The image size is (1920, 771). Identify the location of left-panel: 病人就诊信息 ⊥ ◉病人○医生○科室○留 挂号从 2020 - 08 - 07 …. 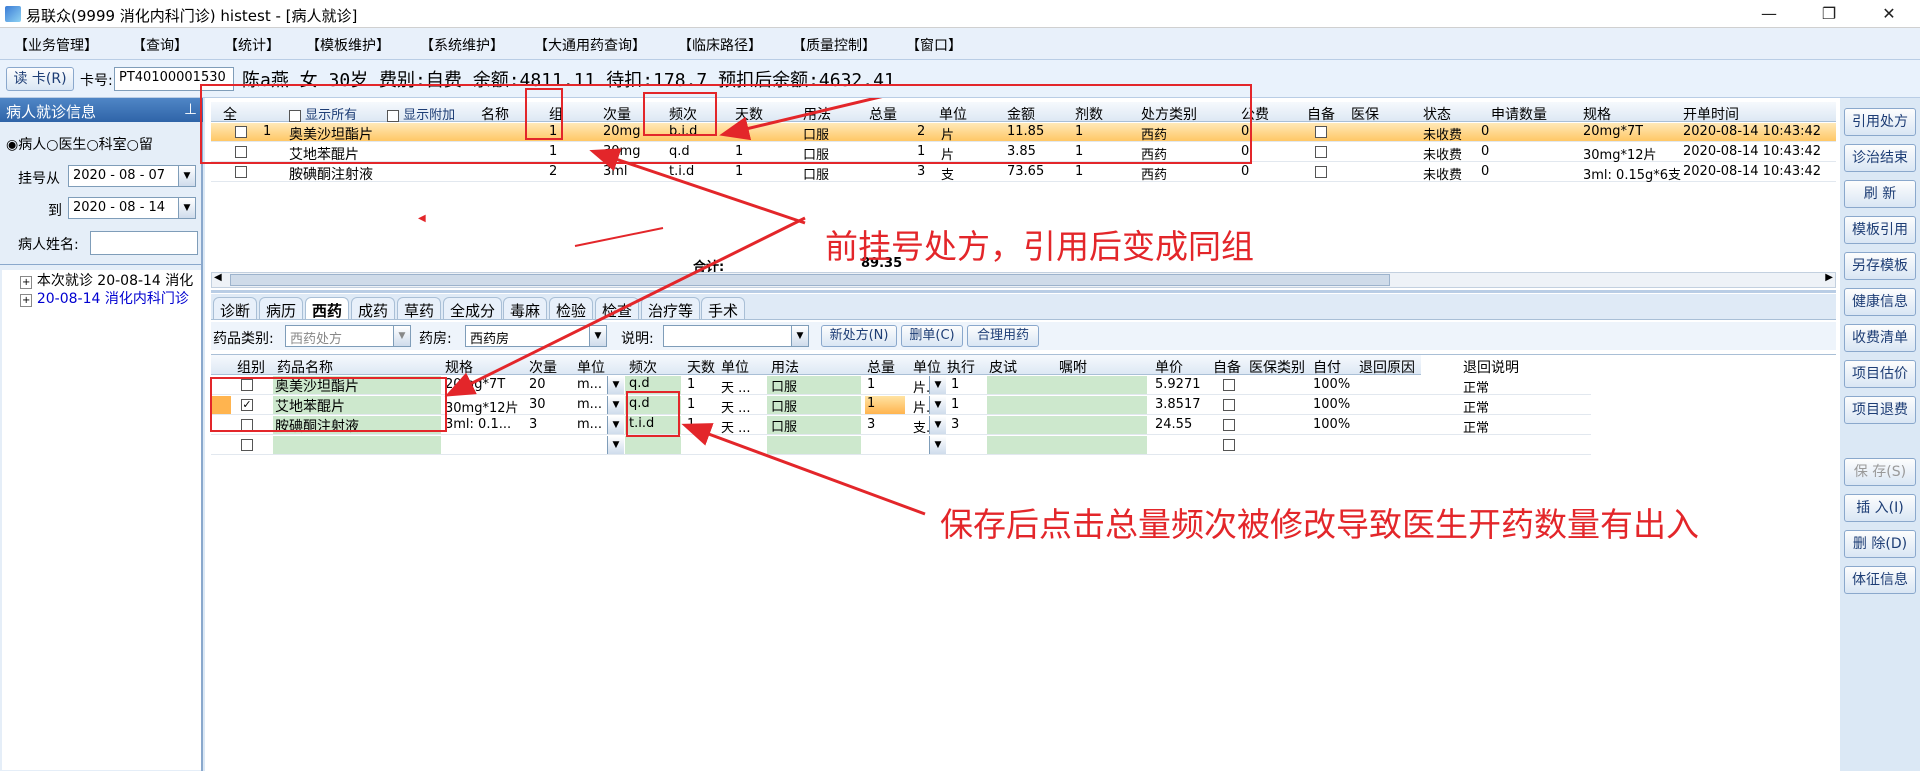
(101, 434).